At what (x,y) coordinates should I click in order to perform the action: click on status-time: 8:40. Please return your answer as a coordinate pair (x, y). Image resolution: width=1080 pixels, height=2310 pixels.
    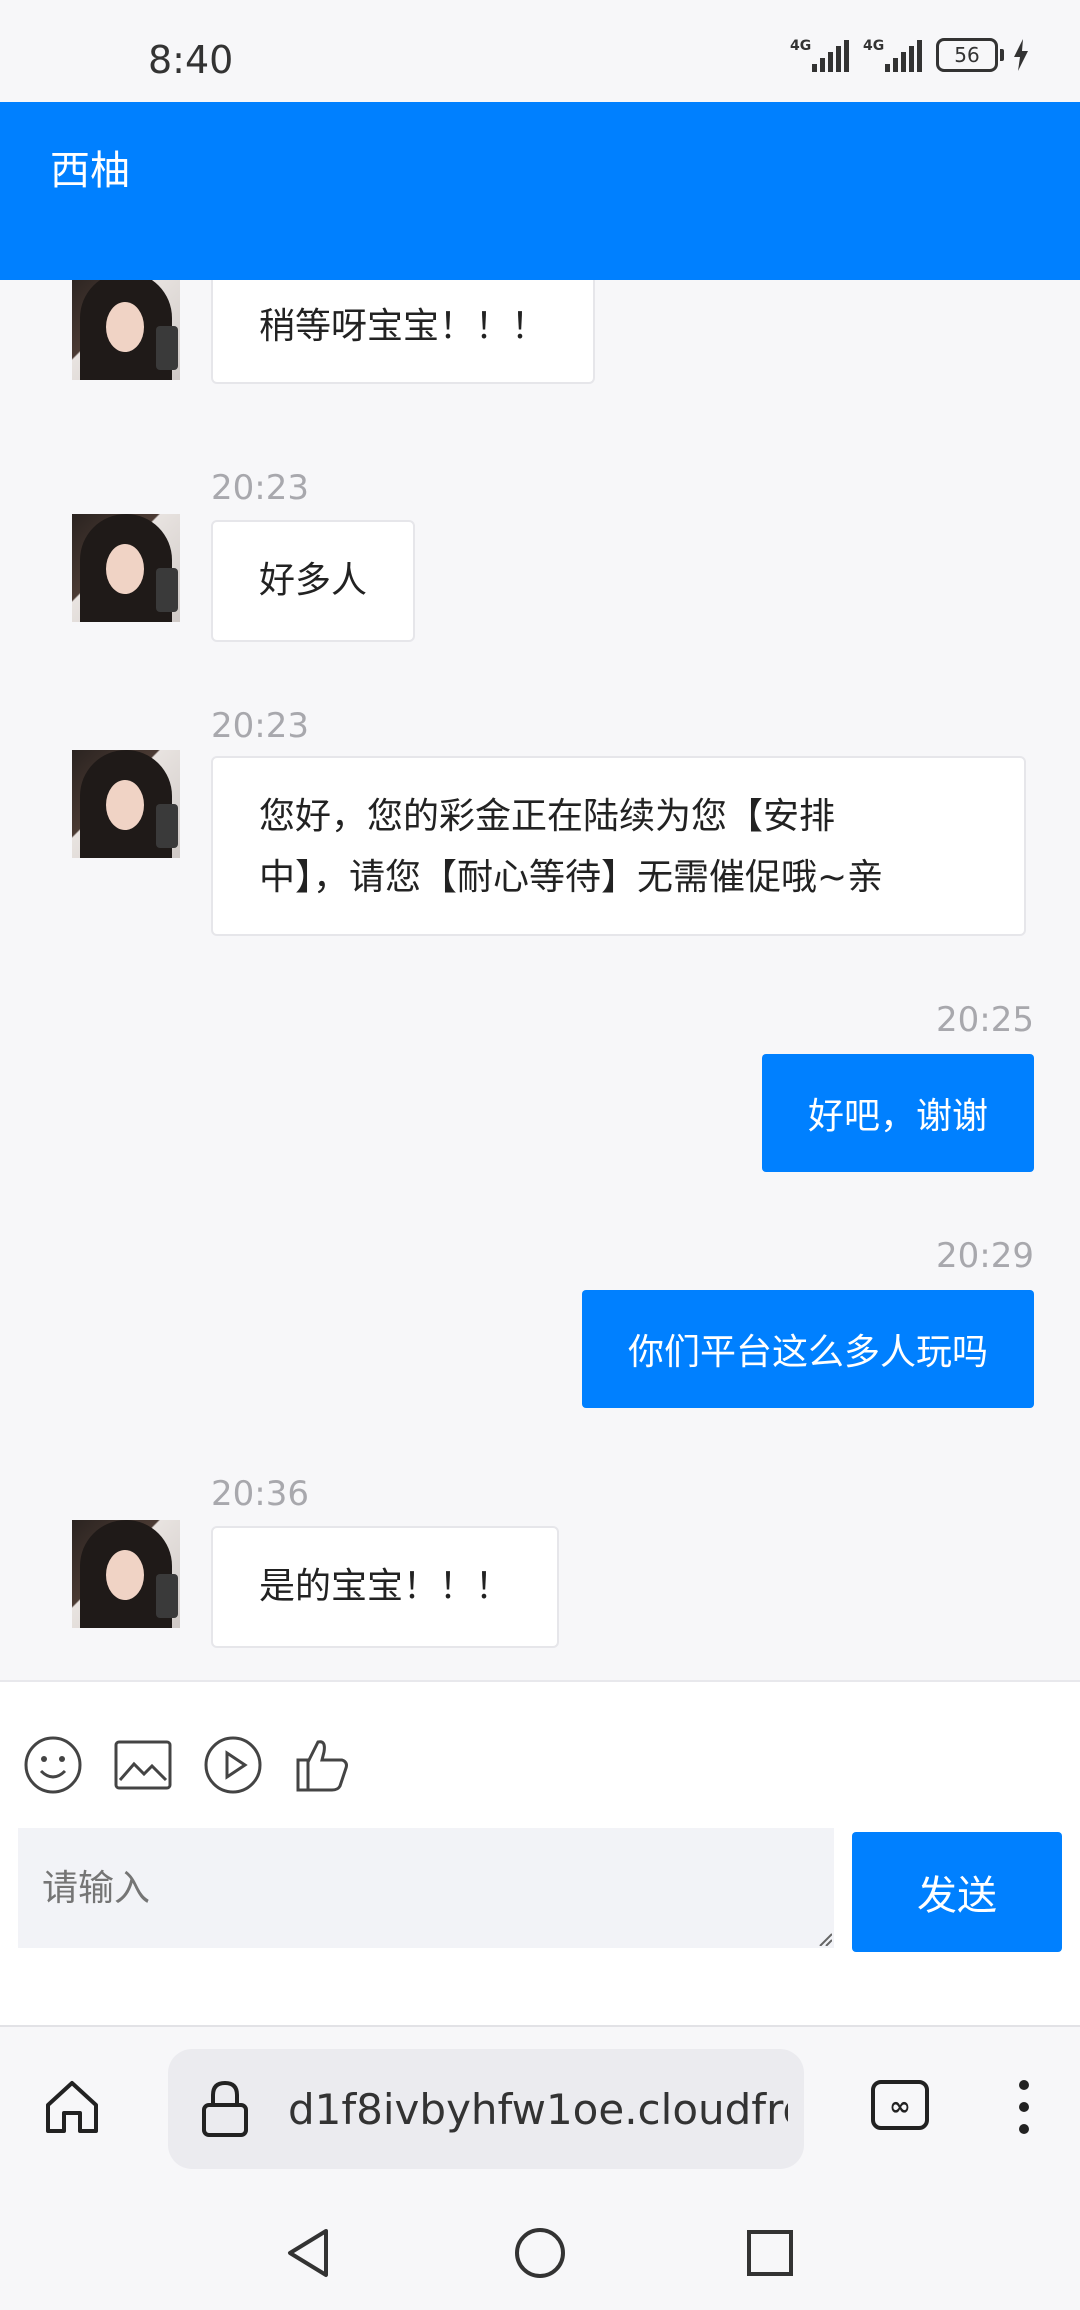
    Looking at the image, I should click on (191, 60).